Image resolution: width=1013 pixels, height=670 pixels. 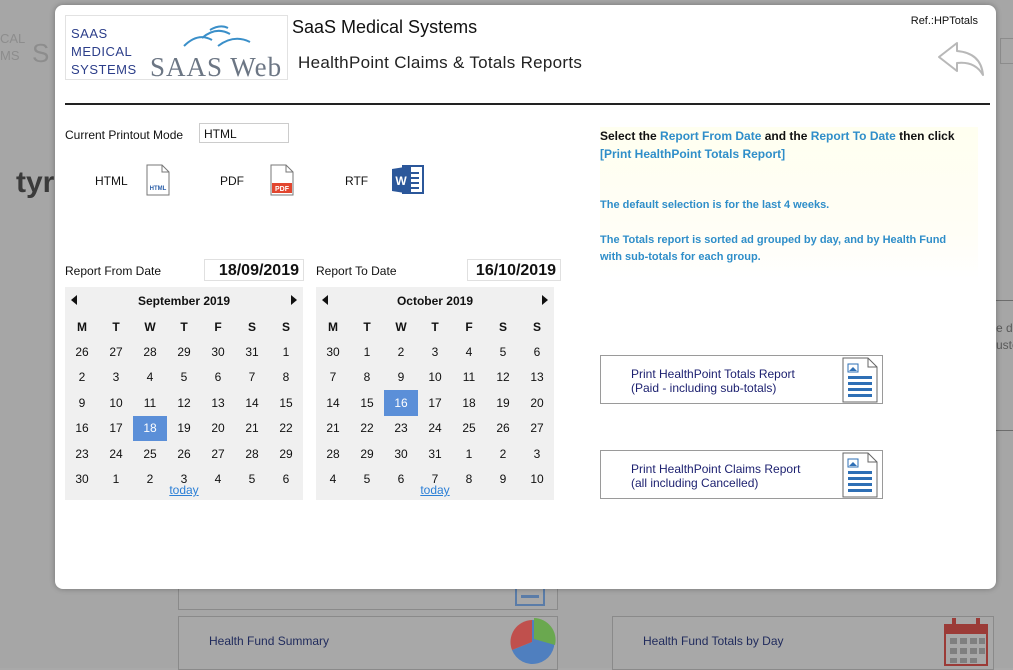 I want to click on pie-chart-icon, so click(x=533, y=641).